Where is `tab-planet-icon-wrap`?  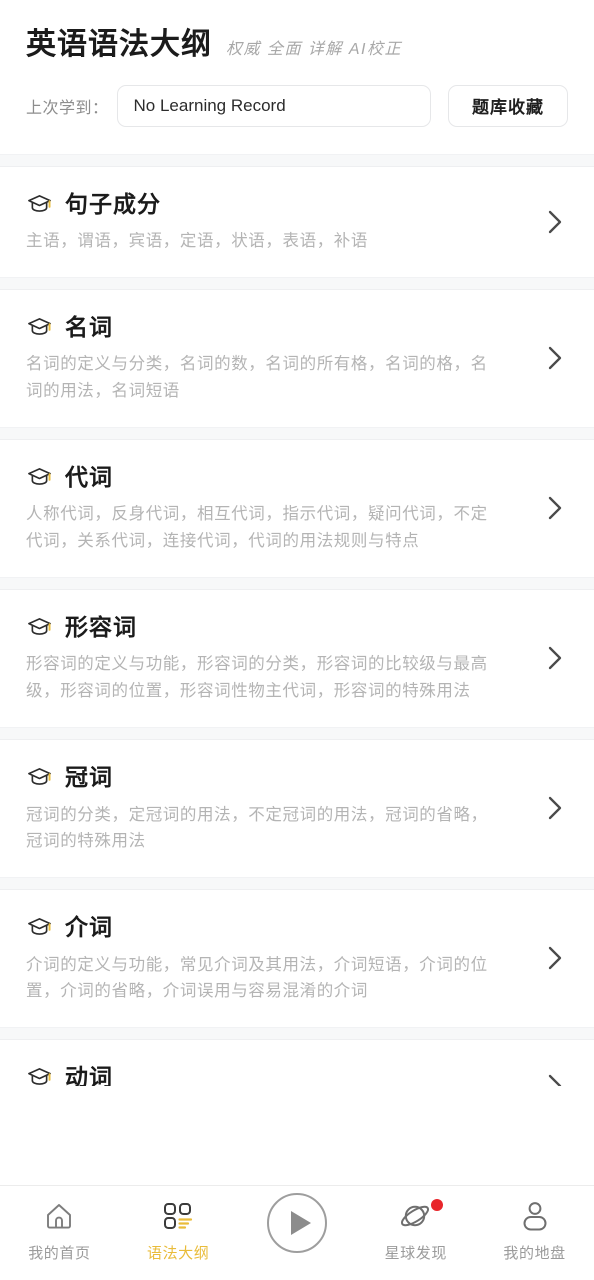
tab-planet-icon-wrap is located at coordinates (420, 1216).